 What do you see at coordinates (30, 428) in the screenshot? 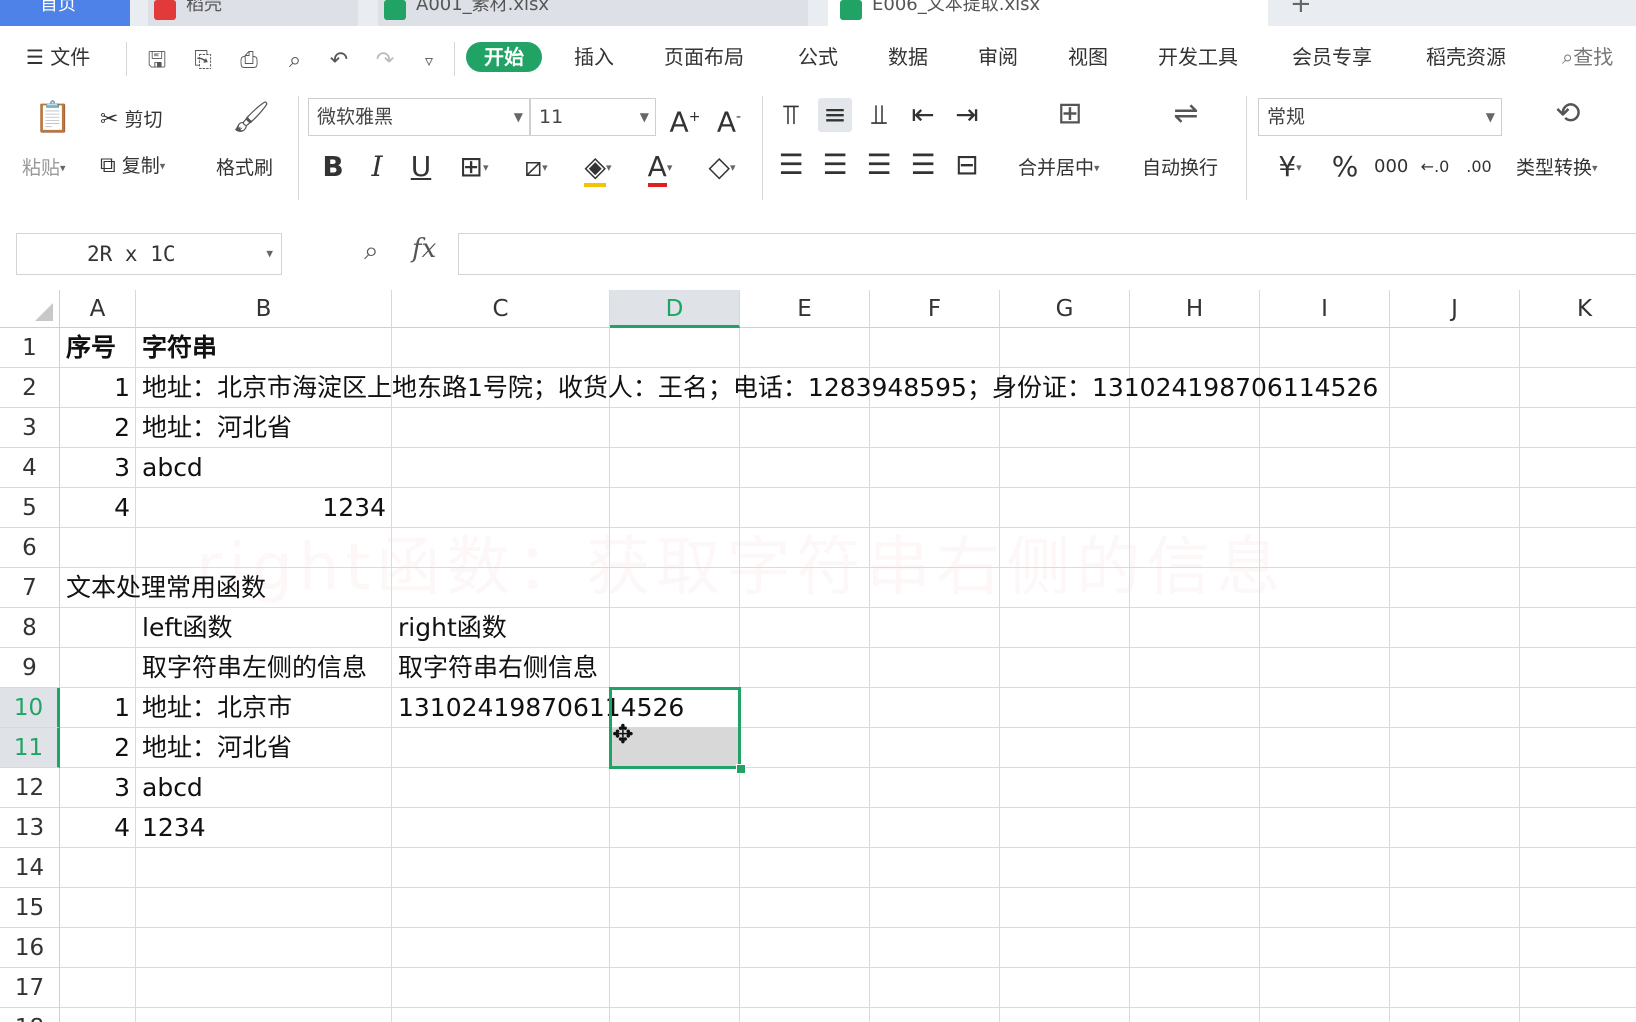
I see `row-header-3: 3` at bounding box center [30, 428].